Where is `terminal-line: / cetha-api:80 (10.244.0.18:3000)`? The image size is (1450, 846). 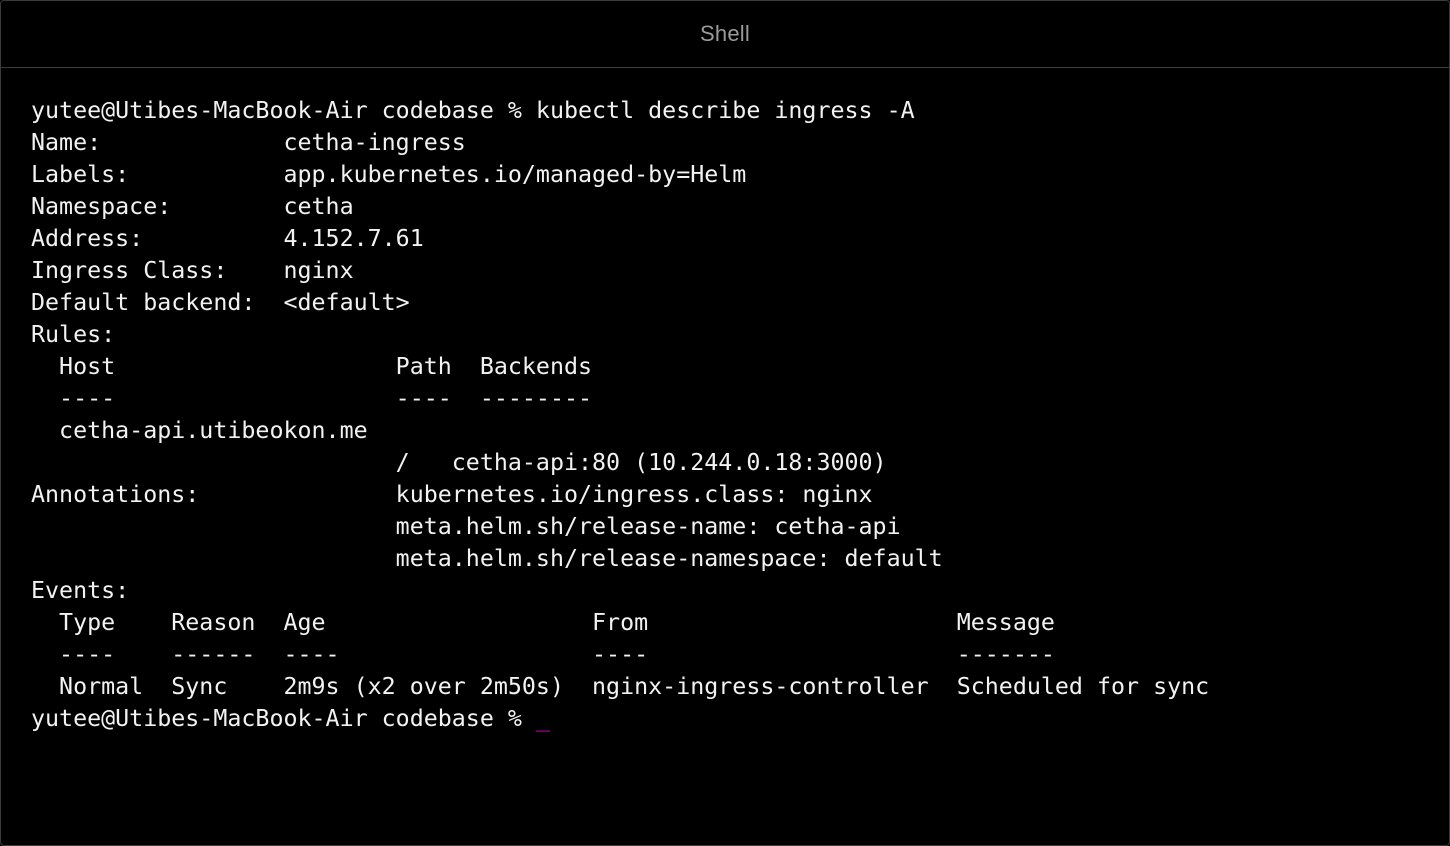 terminal-line: / cetha-api:80 (10.244.0.18:3000) is located at coordinates (459, 462).